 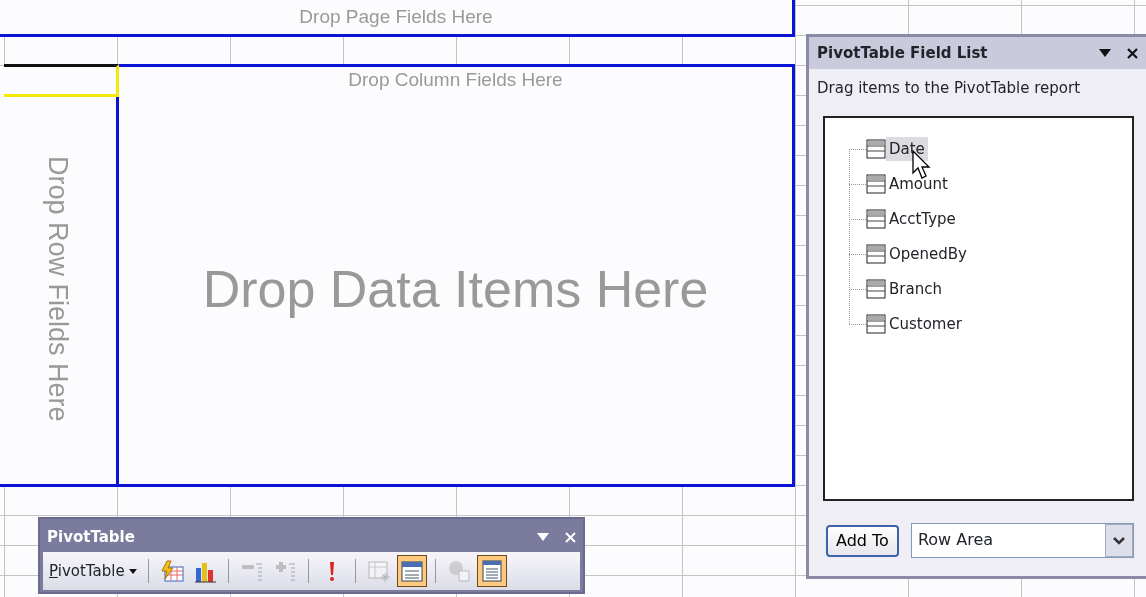 I want to click on field-item: AcctType, so click(x=922, y=219).